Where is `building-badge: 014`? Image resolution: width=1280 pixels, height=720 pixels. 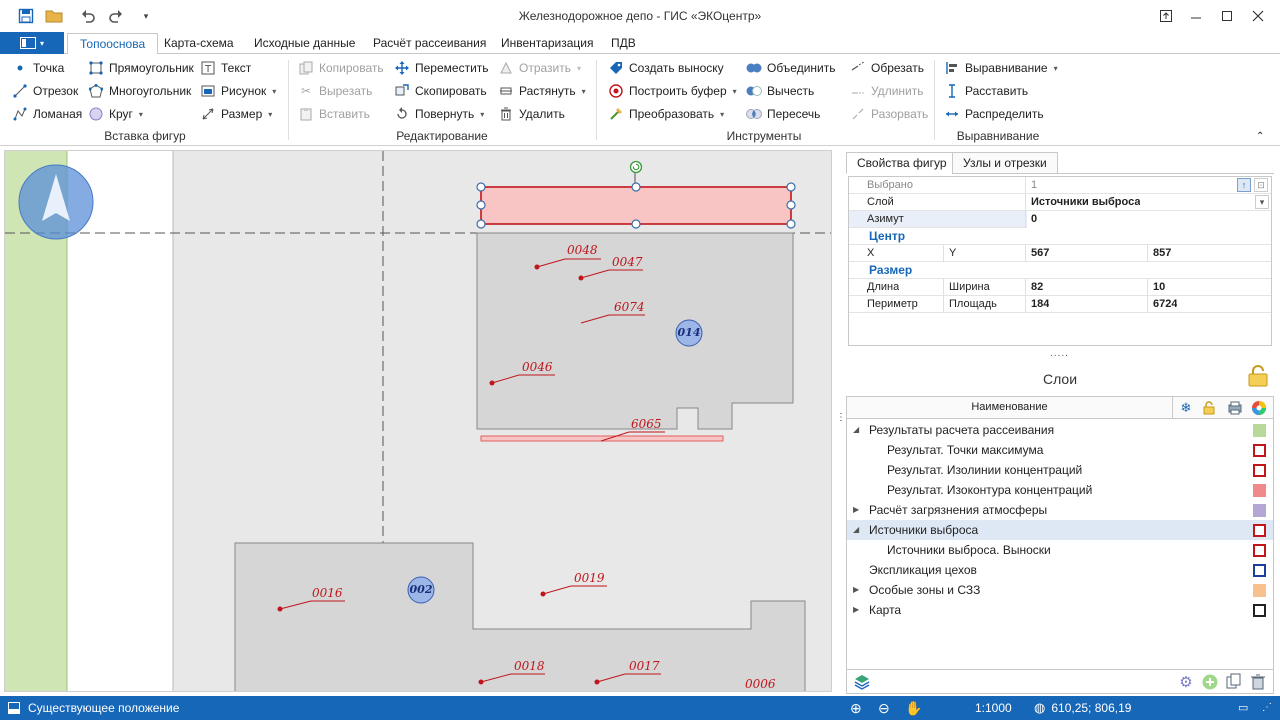 building-badge: 014 is located at coordinates (689, 332).